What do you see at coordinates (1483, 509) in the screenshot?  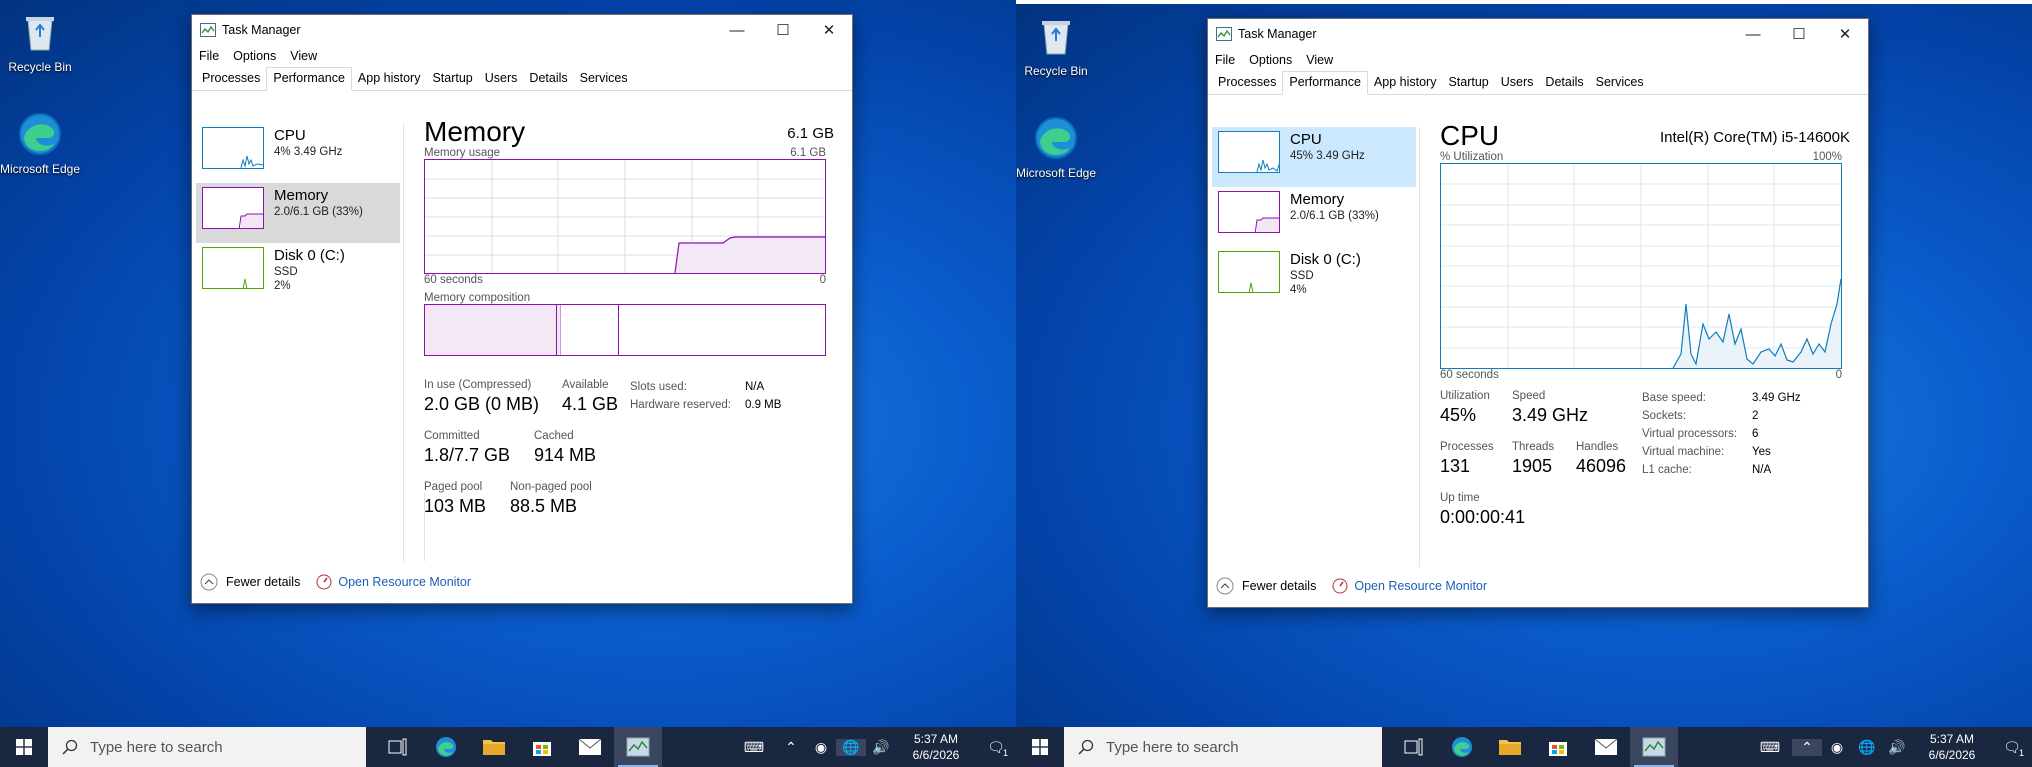 I see `stat-uptime: Up time 0:00:00:41` at bounding box center [1483, 509].